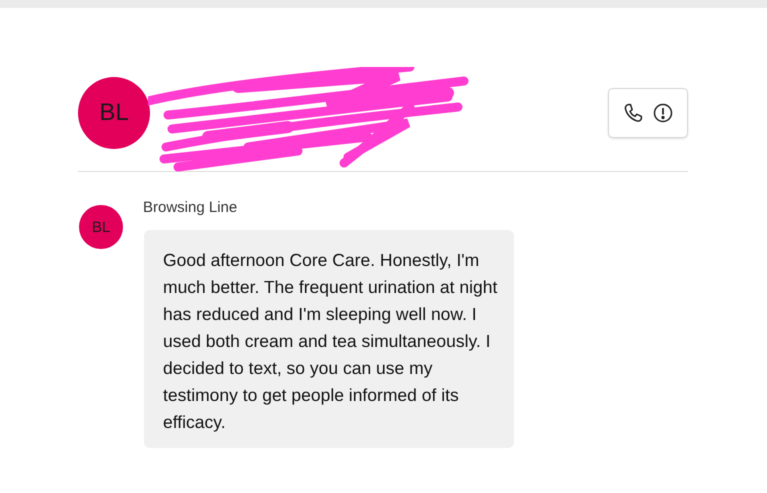 The image size is (767, 493). I want to click on phone-icon, so click(633, 113).